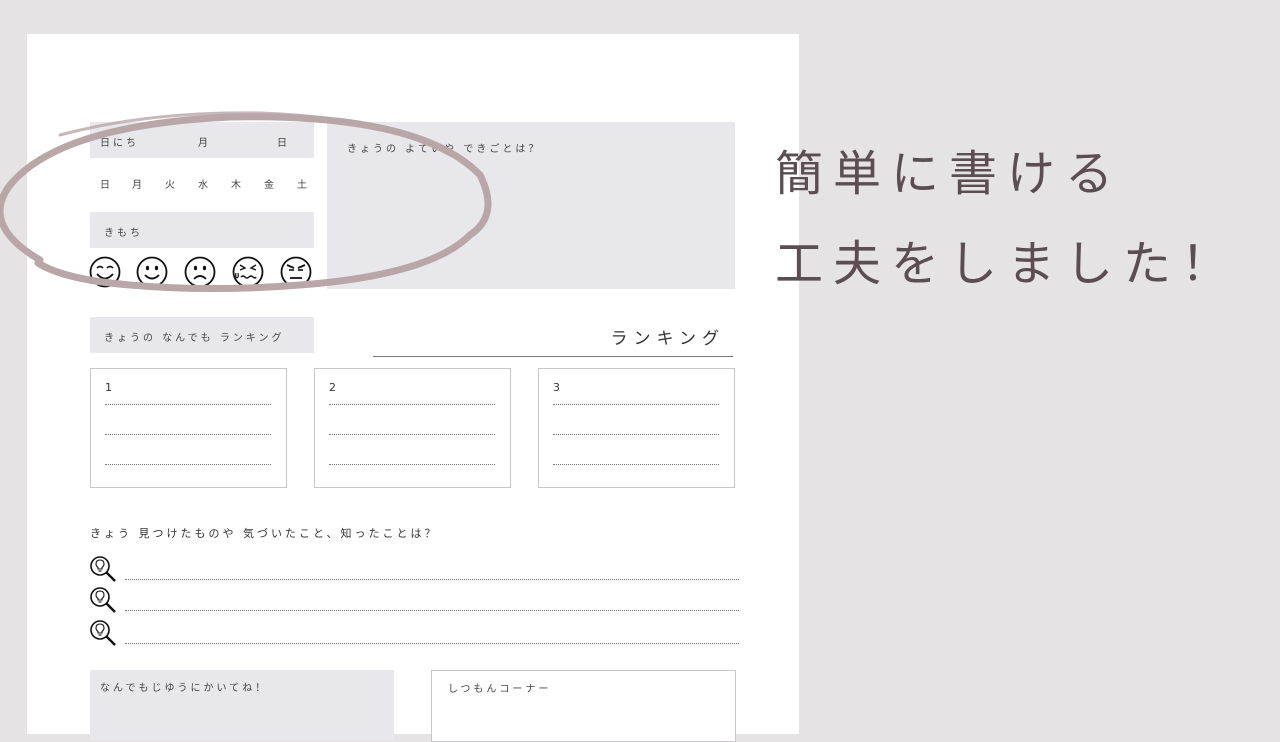 The height and width of the screenshot is (742, 1280). What do you see at coordinates (636, 428) in the screenshot?
I see `ranking-card-3: 3` at bounding box center [636, 428].